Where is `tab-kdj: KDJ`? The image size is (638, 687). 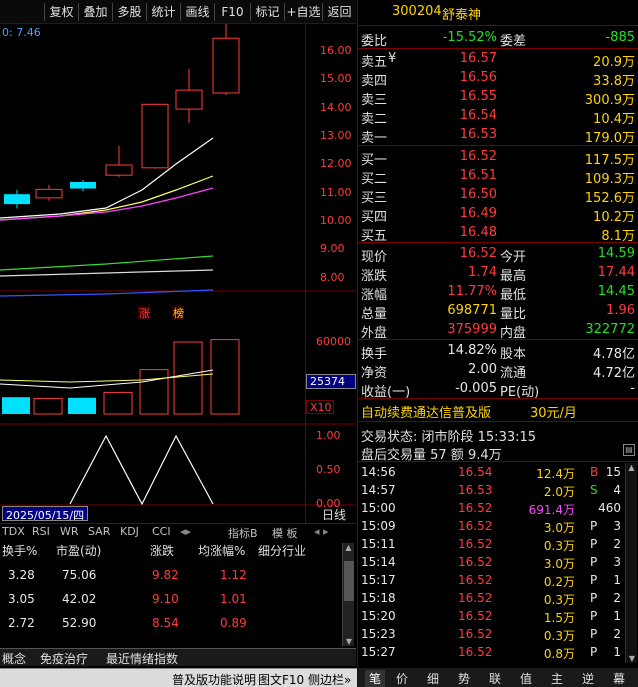 tab-kdj: KDJ is located at coordinates (129, 531).